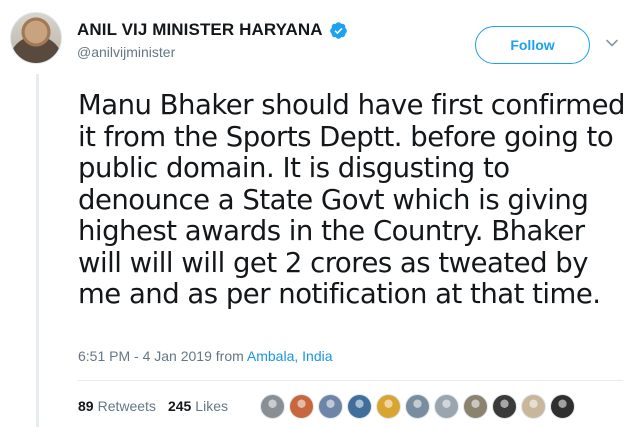 The image size is (641, 427). I want to click on tweet-line: denounce a State Govt which is giving, so click(333, 199).